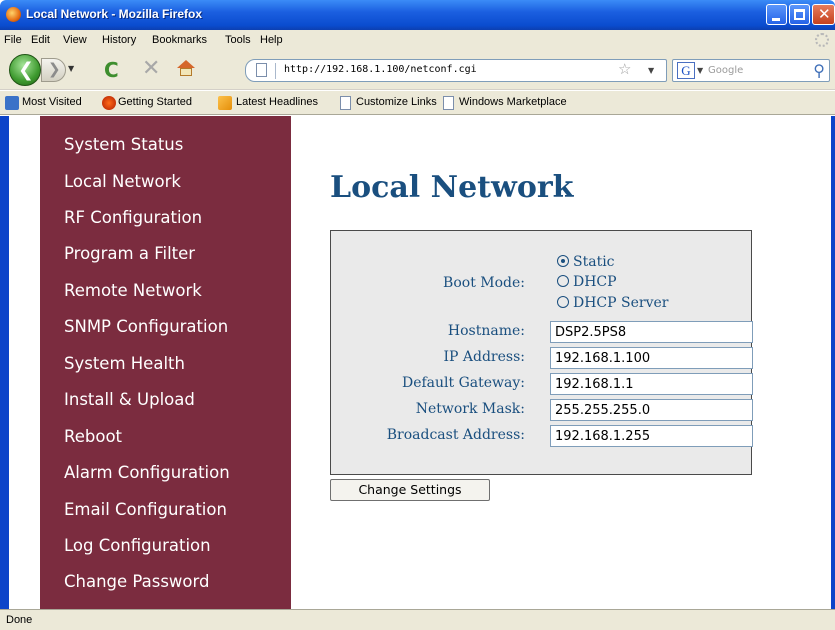  What do you see at coordinates (40, 40) in the screenshot?
I see `menu-edit: Edit` at bounding box center [40, 40].